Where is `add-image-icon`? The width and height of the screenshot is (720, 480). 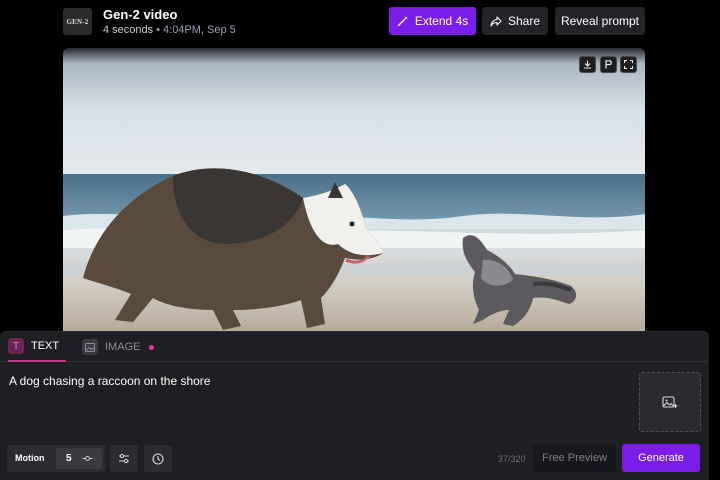
add-image-icon is located at coordinates (670, 402).